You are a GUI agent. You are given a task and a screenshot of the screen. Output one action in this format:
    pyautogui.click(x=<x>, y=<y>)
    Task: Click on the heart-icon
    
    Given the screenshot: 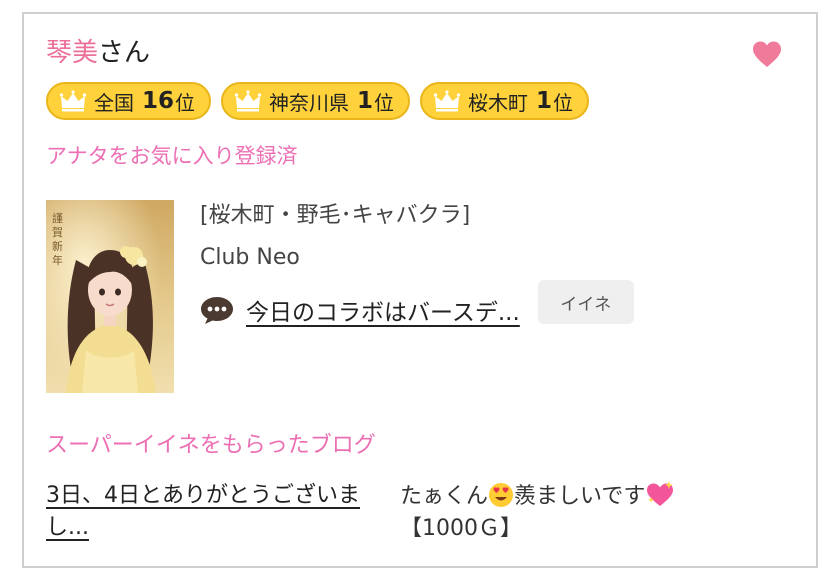 What is the action you would take?
    pyautogui.click(x=767, y=55)
    